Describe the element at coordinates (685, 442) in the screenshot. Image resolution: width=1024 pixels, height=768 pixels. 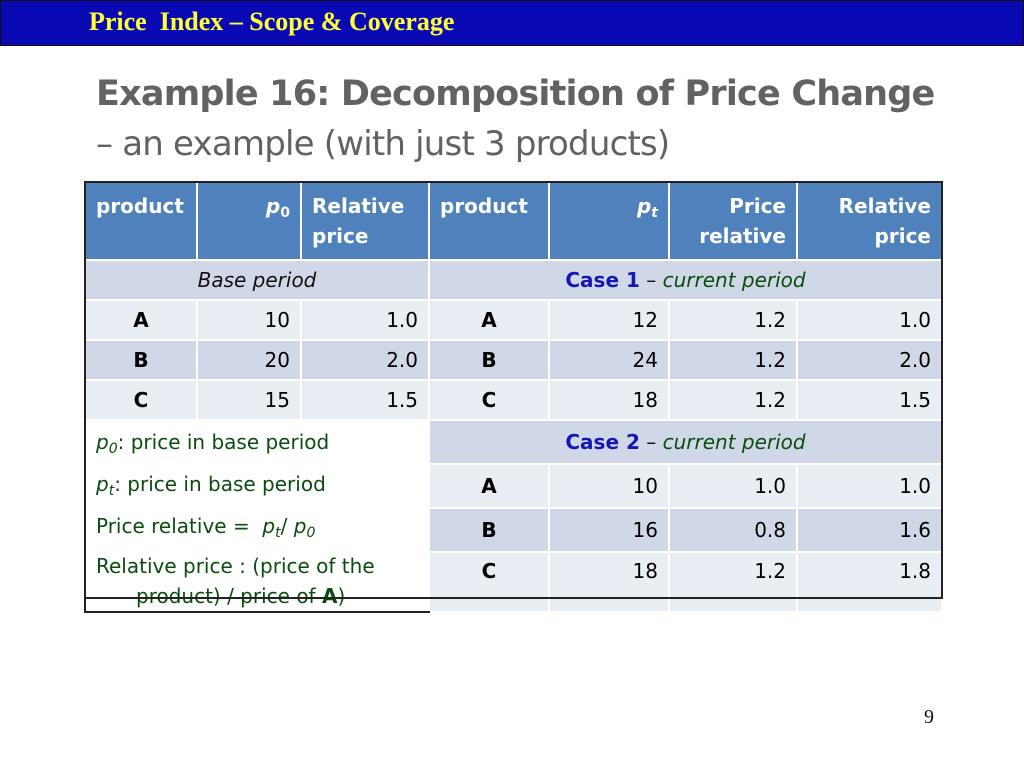
I see `case2-label: Case 2 – current period` at that location.